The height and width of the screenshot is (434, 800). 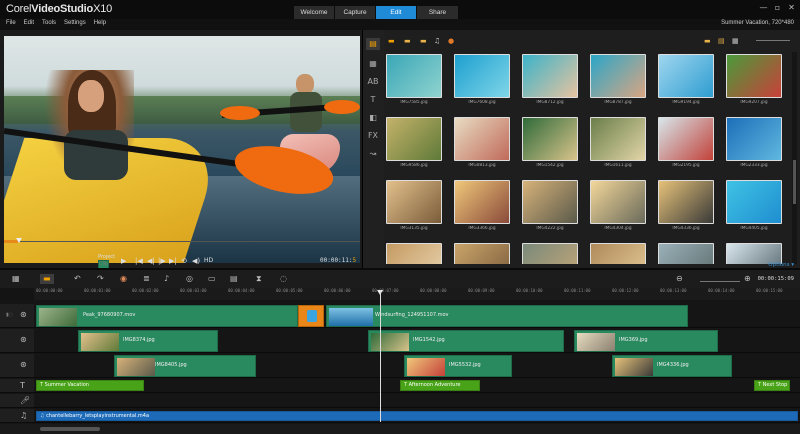 I want to click on path-icon: ↝, so click(x=373, y=154).